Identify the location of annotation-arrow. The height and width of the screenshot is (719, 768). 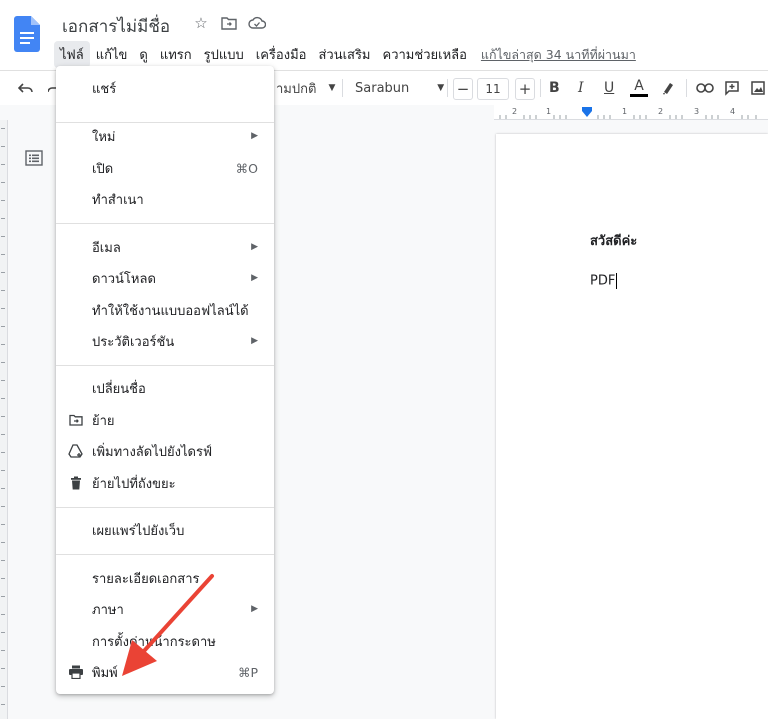
(168, 625).